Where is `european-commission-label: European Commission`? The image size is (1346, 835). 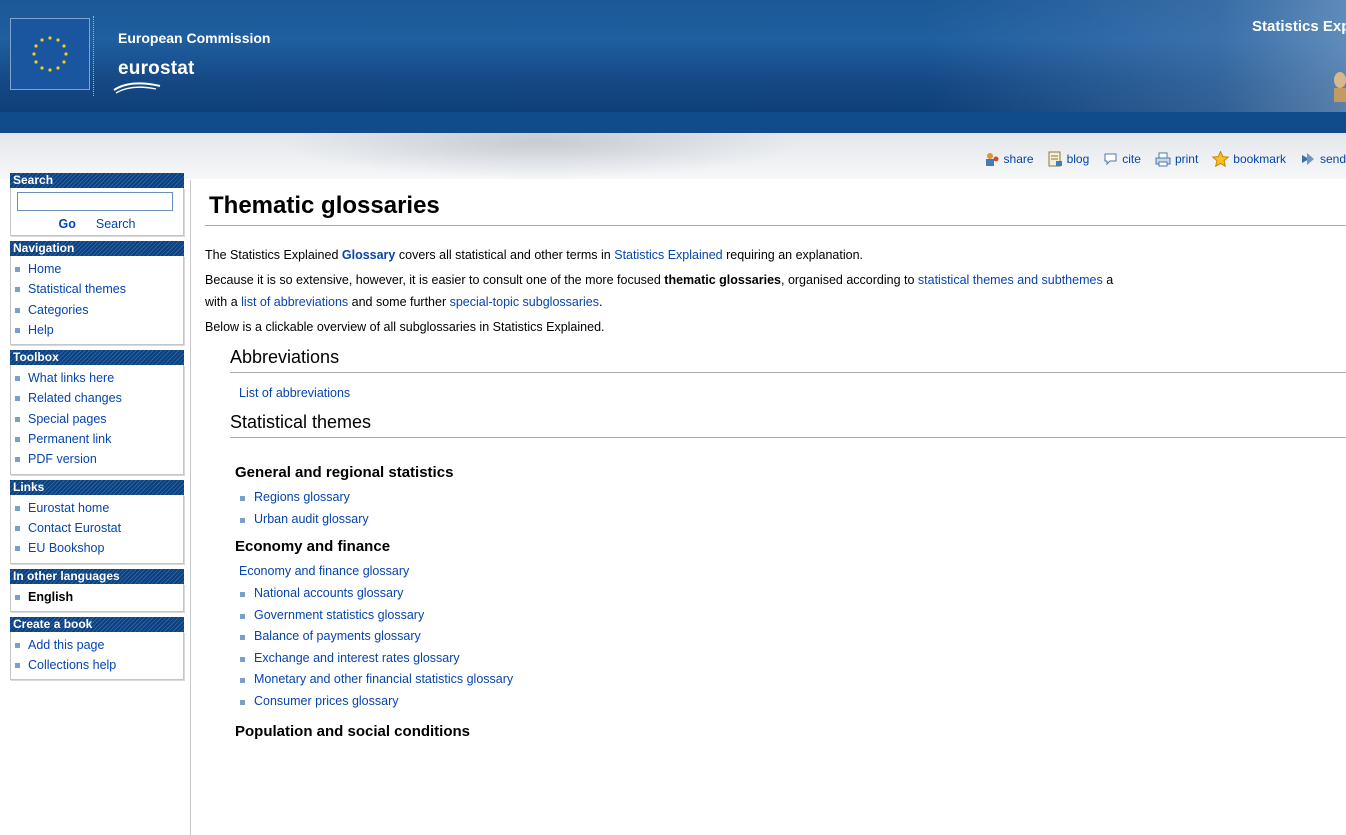
european-commission-label: European Commission is located at coordinates (194, 38).